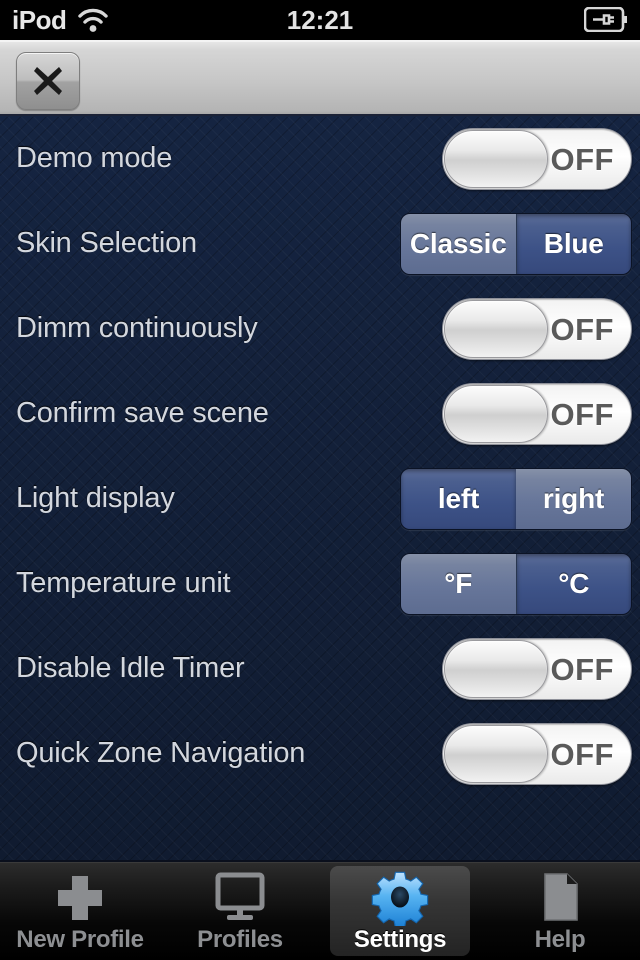 The width and height of the screenshot is (640, 960). Describe the element at coordinates (573, 243) in the screenshot. I see `segment-blue: Blue` at that location.